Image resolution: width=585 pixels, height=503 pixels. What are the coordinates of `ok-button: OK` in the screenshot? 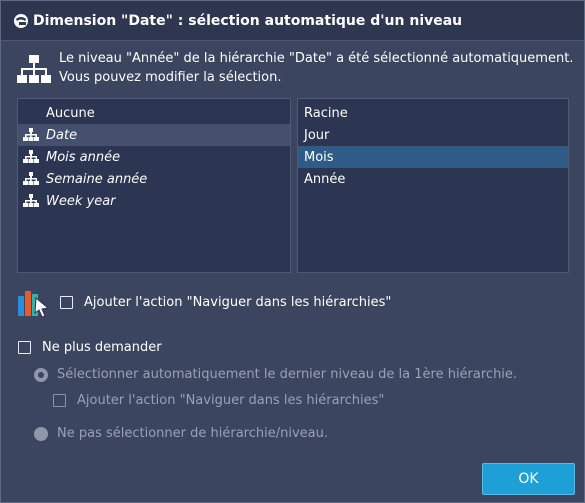 It's located at (528, 479).